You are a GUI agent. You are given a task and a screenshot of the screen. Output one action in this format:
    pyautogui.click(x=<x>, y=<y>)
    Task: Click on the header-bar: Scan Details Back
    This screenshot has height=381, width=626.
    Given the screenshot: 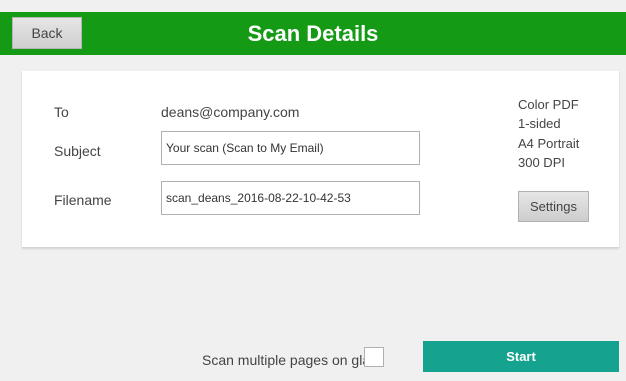 What is the action you would take?
    pyautogui.click(x=313, y=33)
    